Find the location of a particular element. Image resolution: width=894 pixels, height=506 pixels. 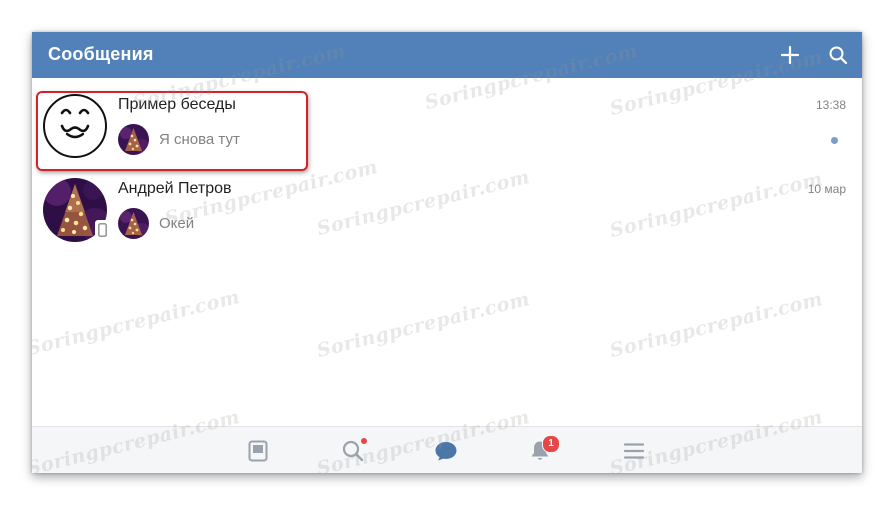

message-time: 13:38 is located at coordinates (830, 105).